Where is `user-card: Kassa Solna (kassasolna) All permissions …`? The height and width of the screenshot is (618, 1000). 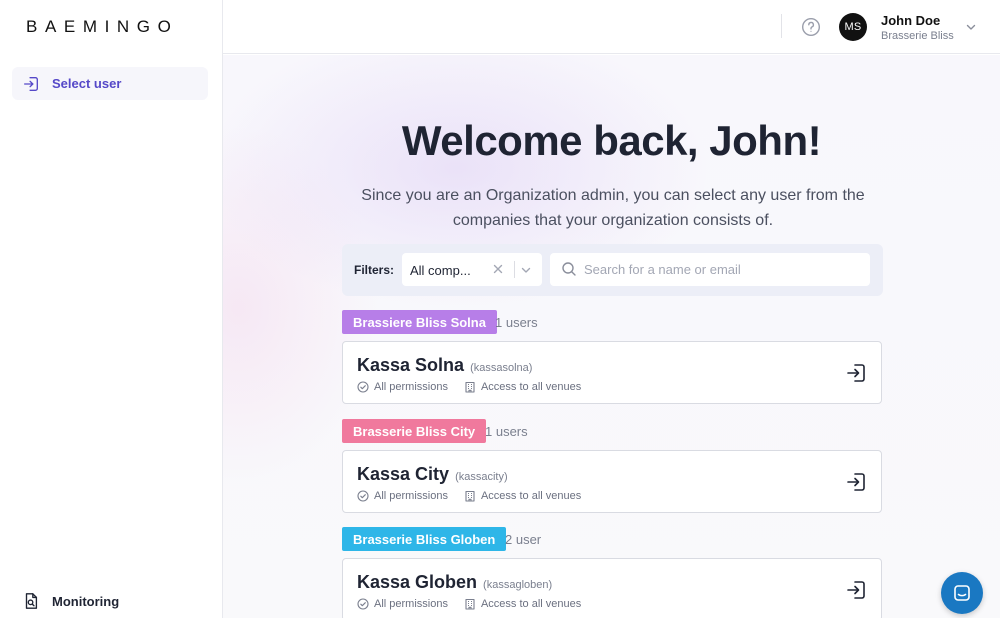
user-card: Kassa Solna (kassasolna) All permissions … is located at coordinates (612, 372).